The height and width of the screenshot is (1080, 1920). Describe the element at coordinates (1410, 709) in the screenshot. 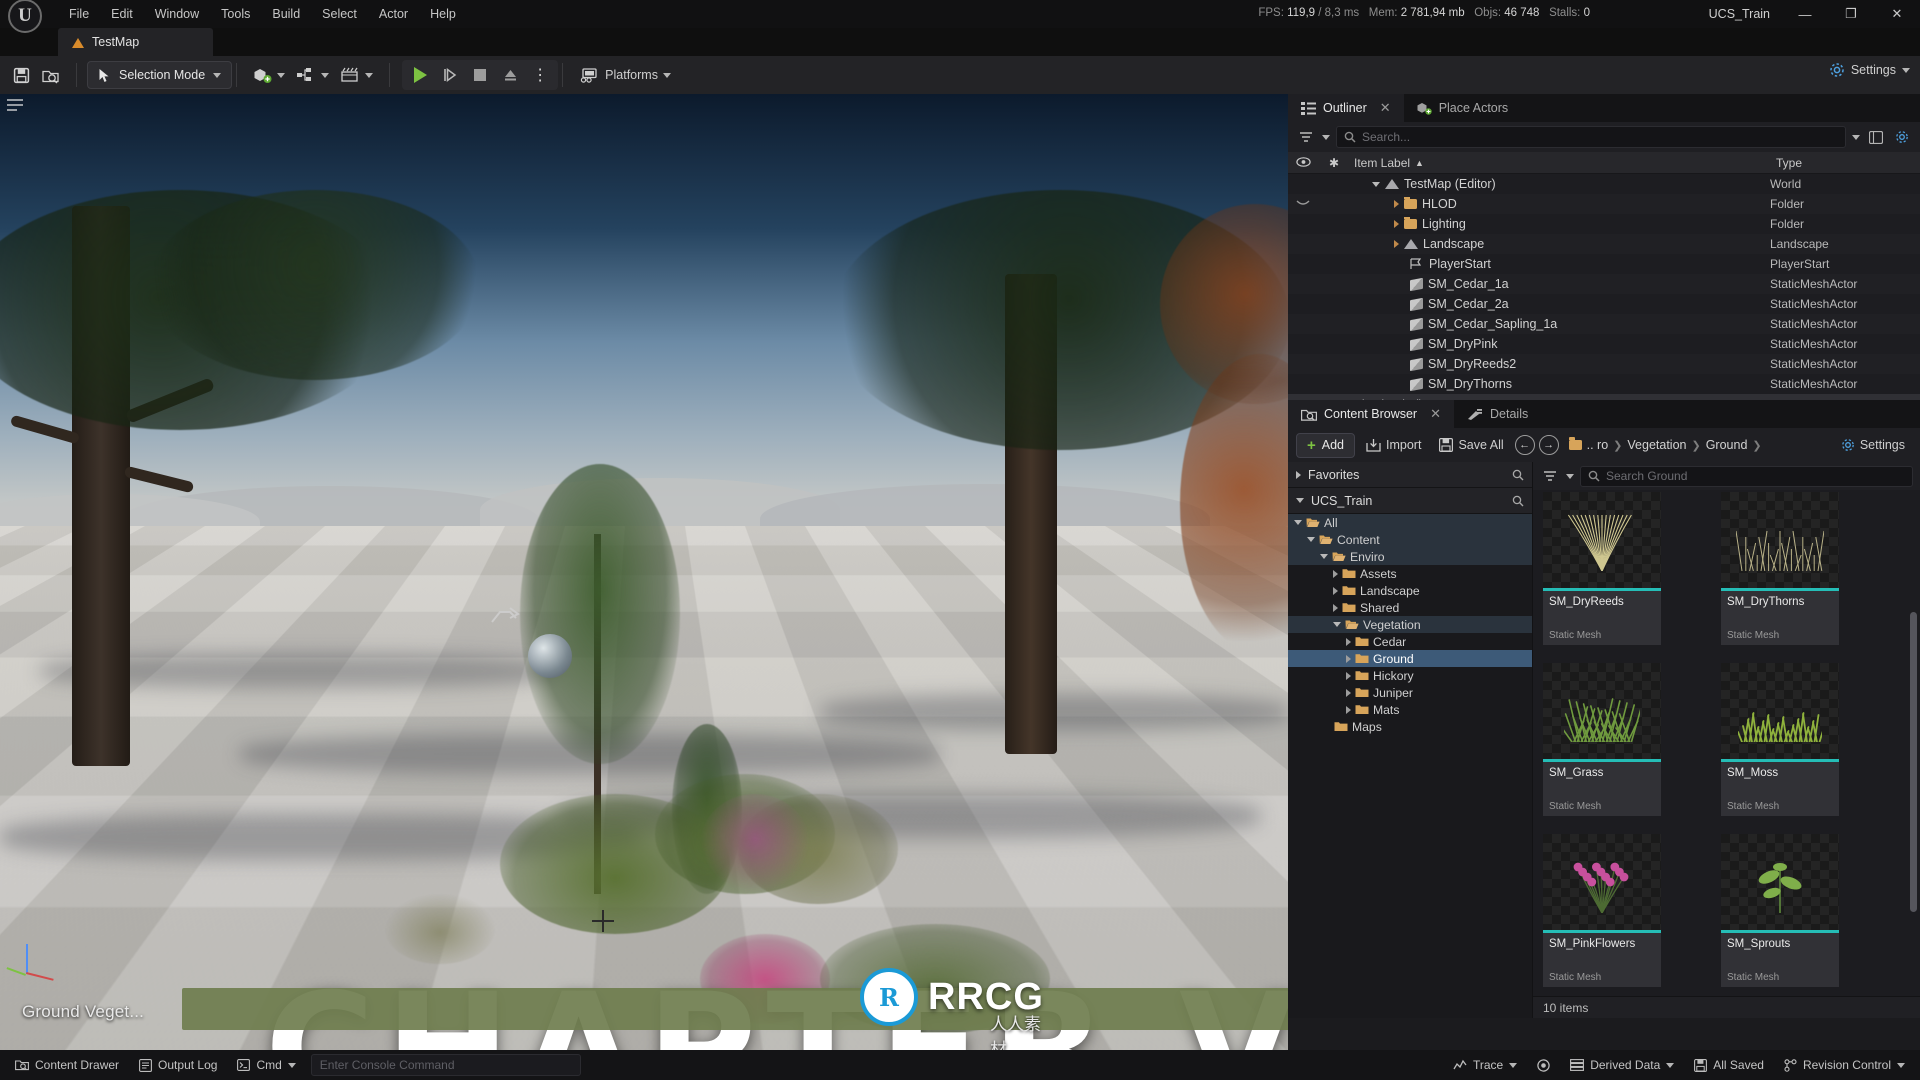

I see `source-tree-item-mats: Mats` at that location.